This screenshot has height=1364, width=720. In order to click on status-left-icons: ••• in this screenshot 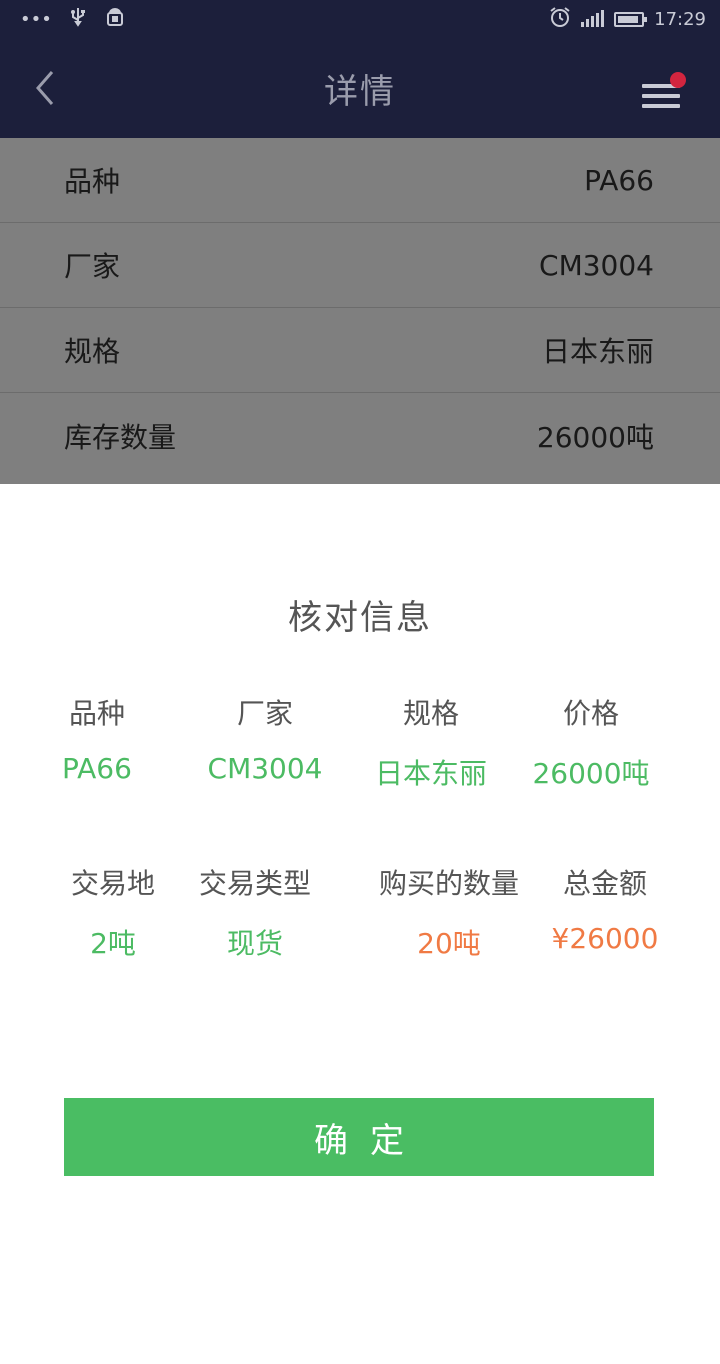, I will do `click(73, 19)`.